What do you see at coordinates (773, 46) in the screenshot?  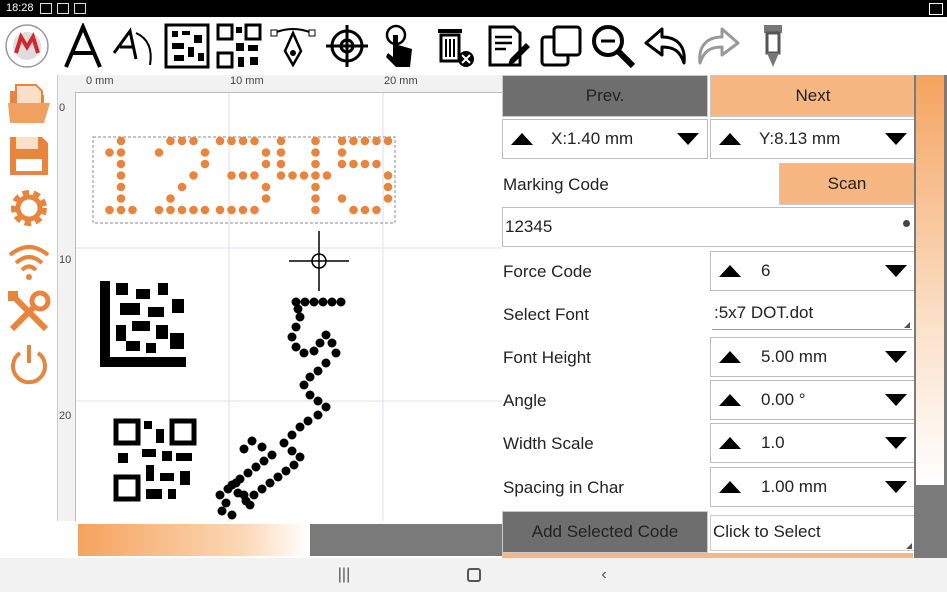 I see `stamp-tool-icon` at bounding box center [773, 46].